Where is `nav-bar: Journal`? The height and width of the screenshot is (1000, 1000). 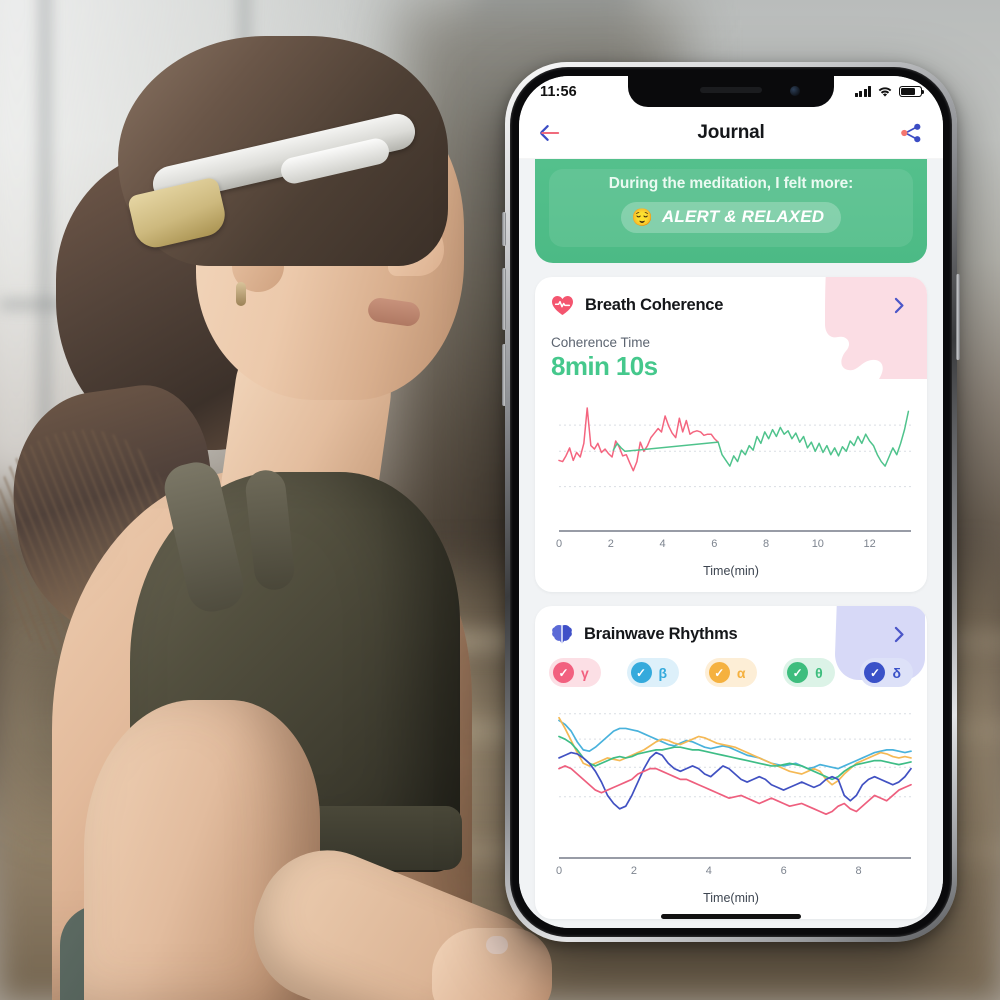 nav-bar: Journal is located at coordinates (731, 133).